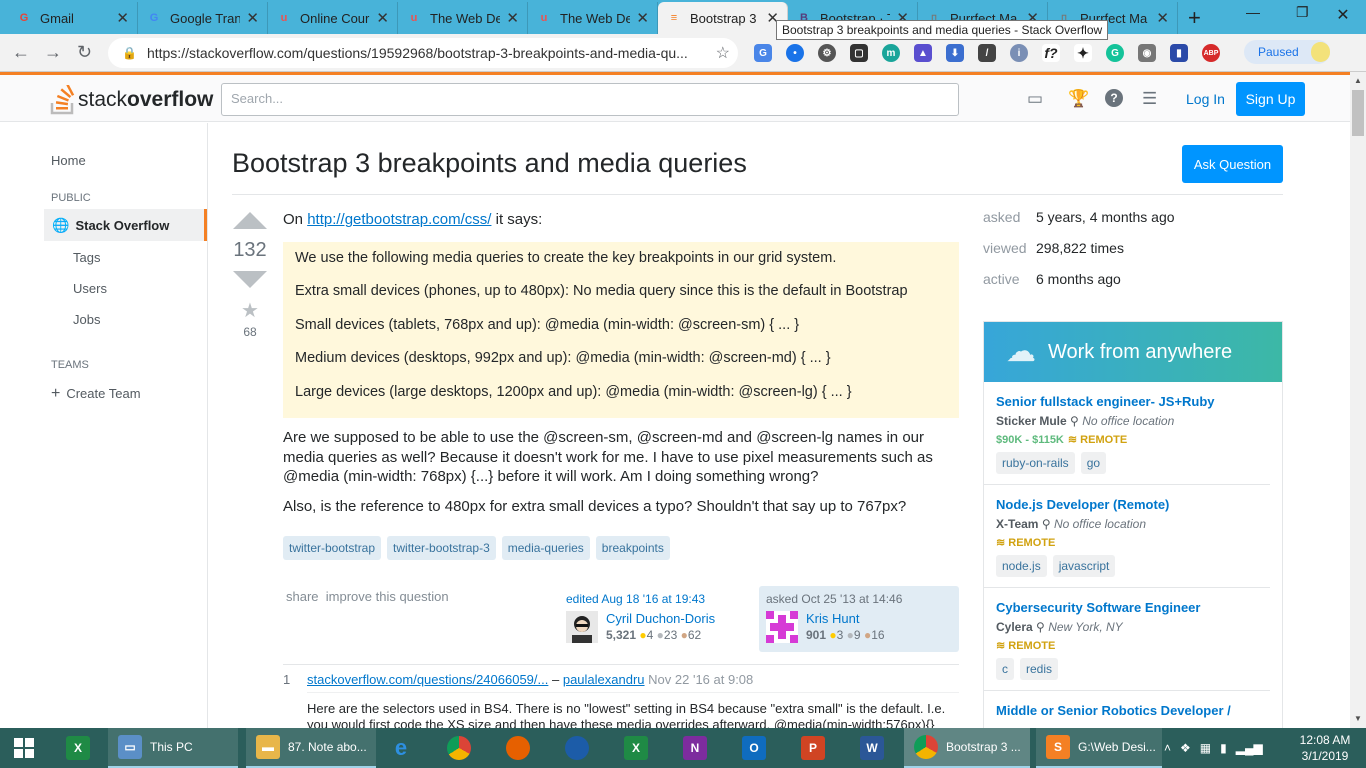 Image resolution: width=1366 pixels, height=768 pixels. Describe the element at coordinates (78, 748) in the screenshot. I see `excel-launcher: X` at that location.